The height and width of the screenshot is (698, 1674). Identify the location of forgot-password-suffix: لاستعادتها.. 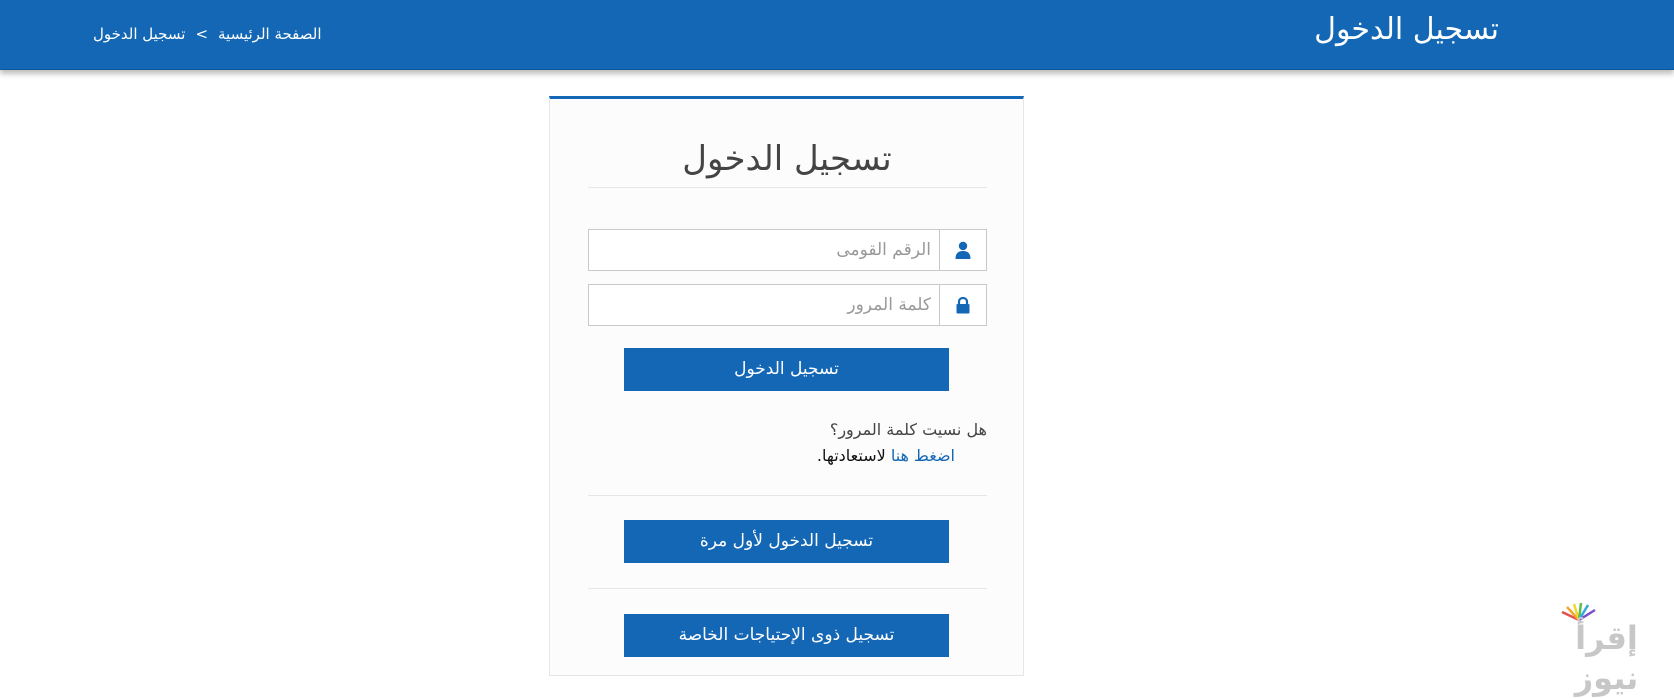
(851, 455).